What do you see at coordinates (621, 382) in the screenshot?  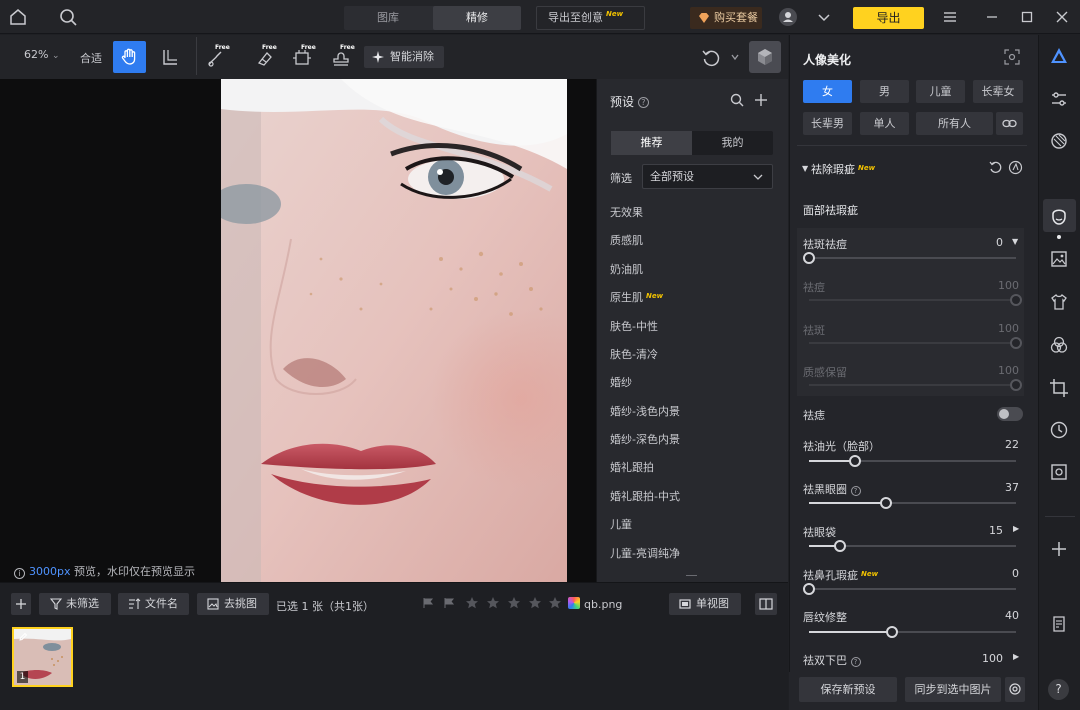 I see `preset-item: 婚纱` at bounding box center [621, 382].